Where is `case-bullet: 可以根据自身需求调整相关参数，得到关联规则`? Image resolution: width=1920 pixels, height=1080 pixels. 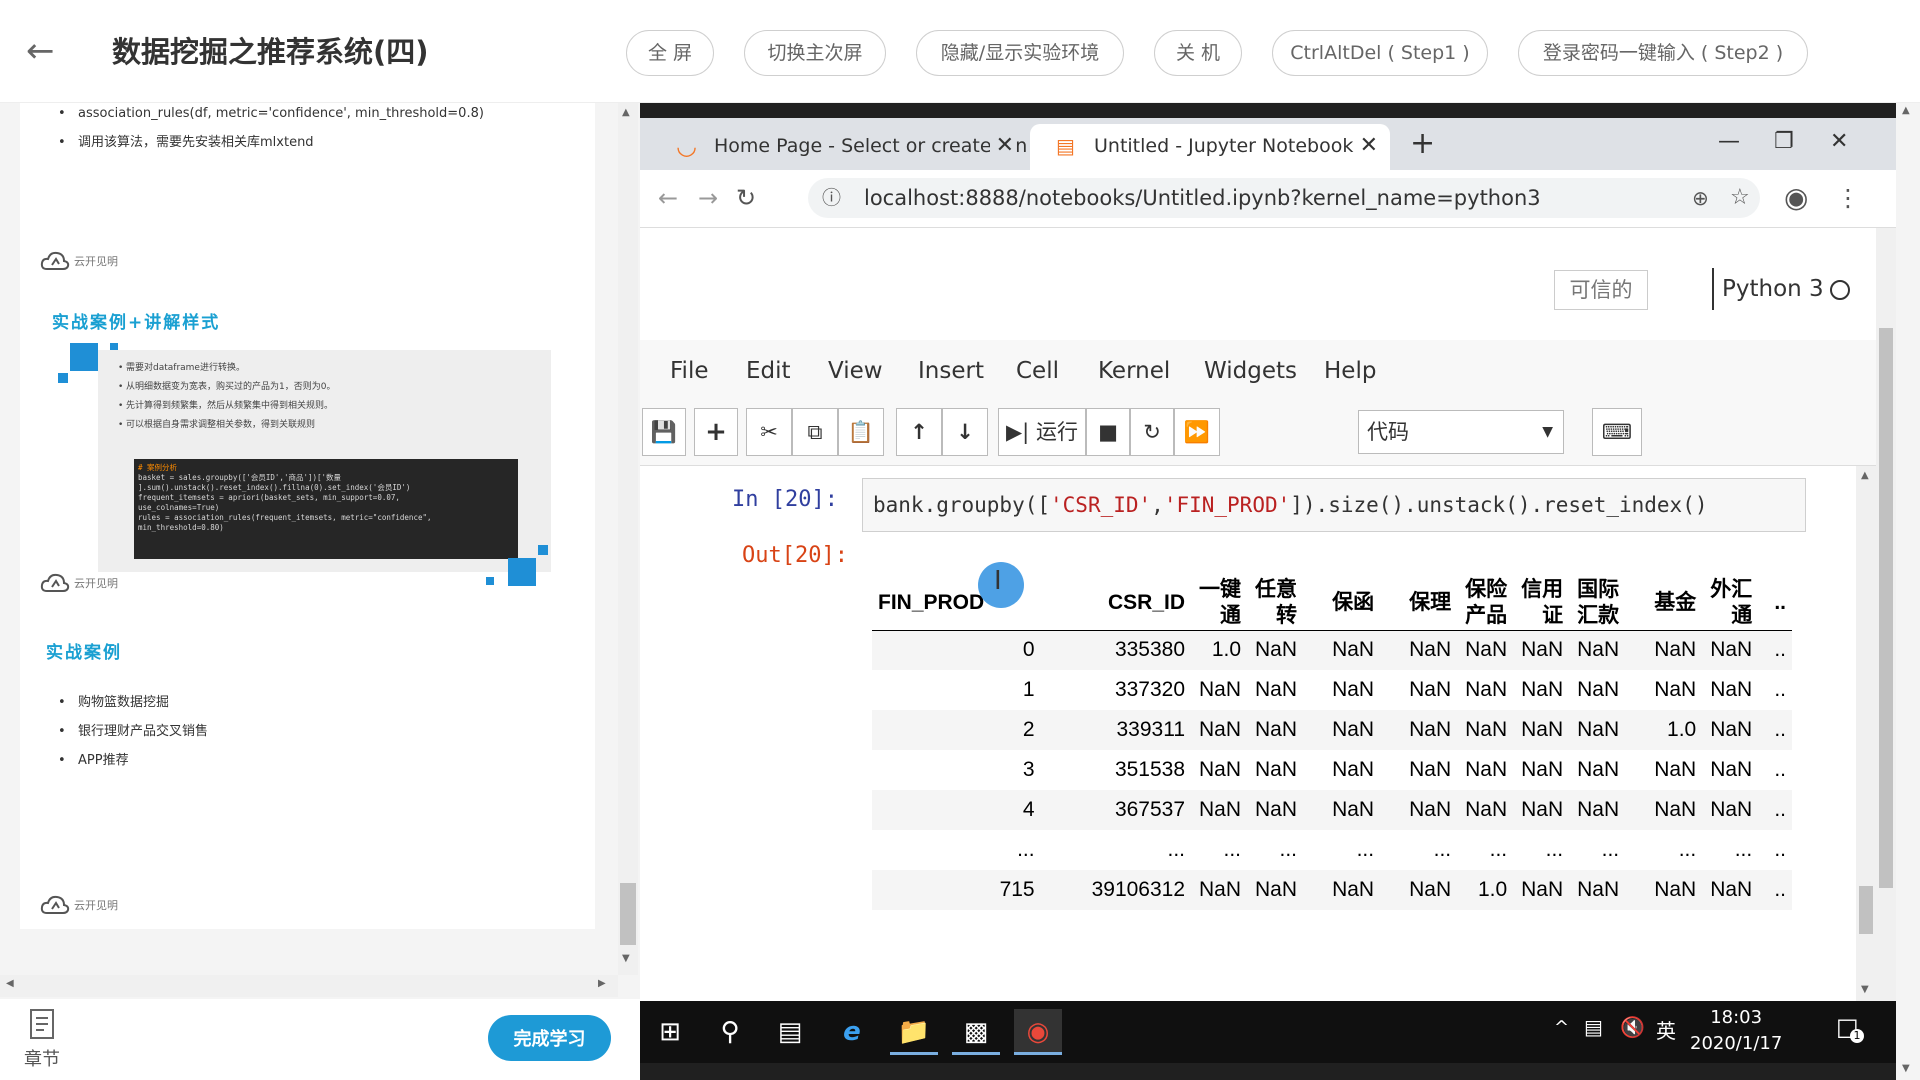
case-bullet: 可以根据自身需求调整相关参数，得到关联规则 is located at coordinates (216, 425).